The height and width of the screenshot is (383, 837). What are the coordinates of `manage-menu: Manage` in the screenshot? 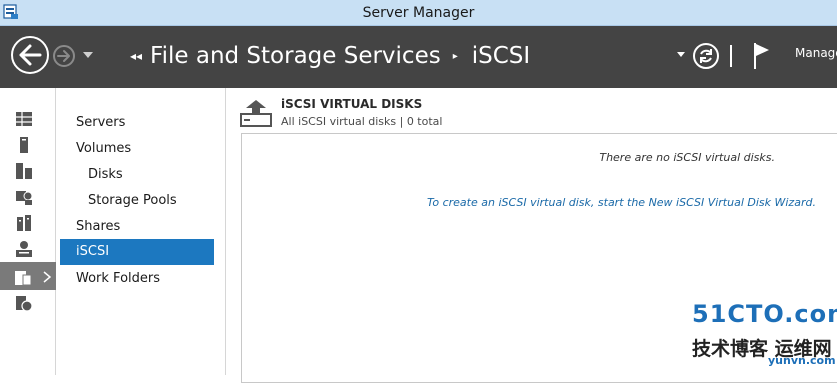 It's located at (816, 53).